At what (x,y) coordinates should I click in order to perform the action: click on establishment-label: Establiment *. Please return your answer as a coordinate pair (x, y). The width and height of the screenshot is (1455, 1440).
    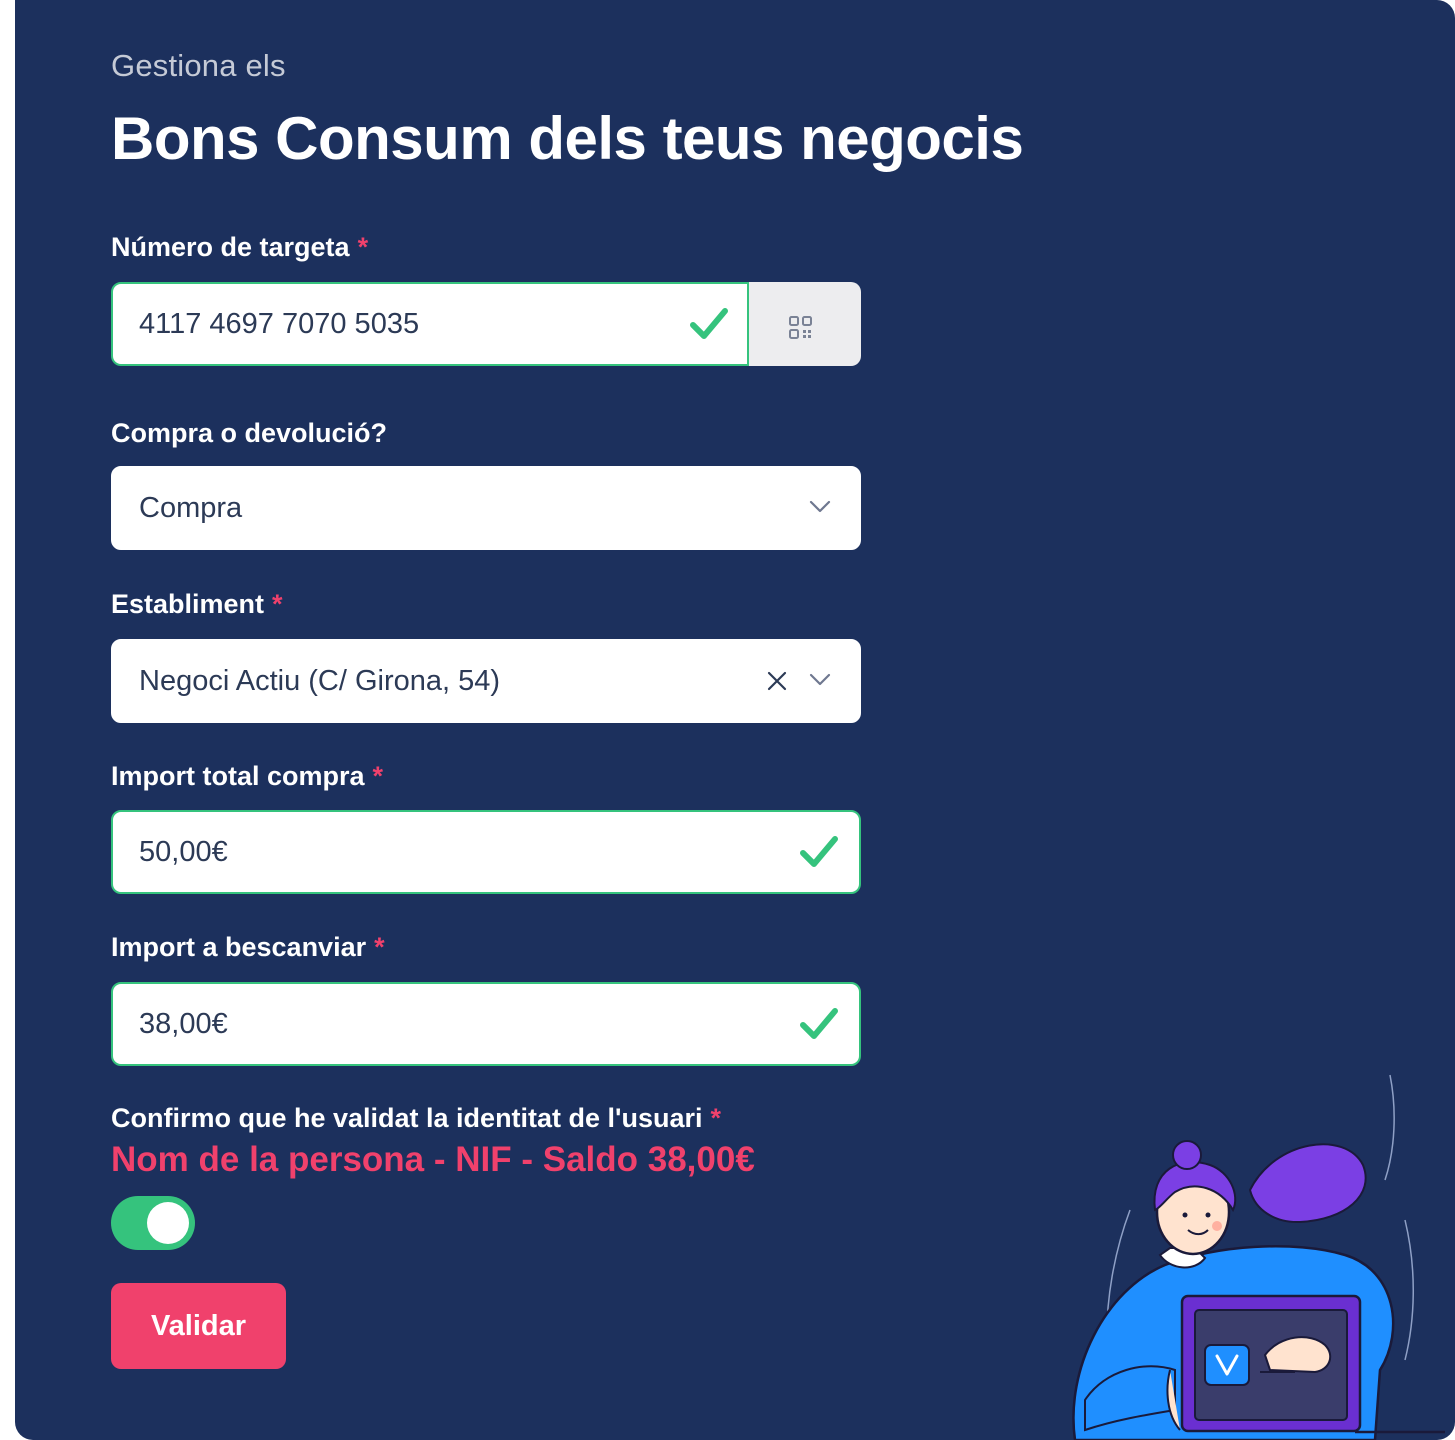
    Looking at the image, I should click on (197, 604).